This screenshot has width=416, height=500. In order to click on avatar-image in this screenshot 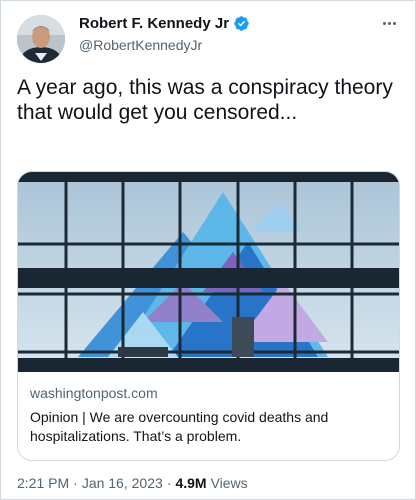, I will do `click(41, 39)`.